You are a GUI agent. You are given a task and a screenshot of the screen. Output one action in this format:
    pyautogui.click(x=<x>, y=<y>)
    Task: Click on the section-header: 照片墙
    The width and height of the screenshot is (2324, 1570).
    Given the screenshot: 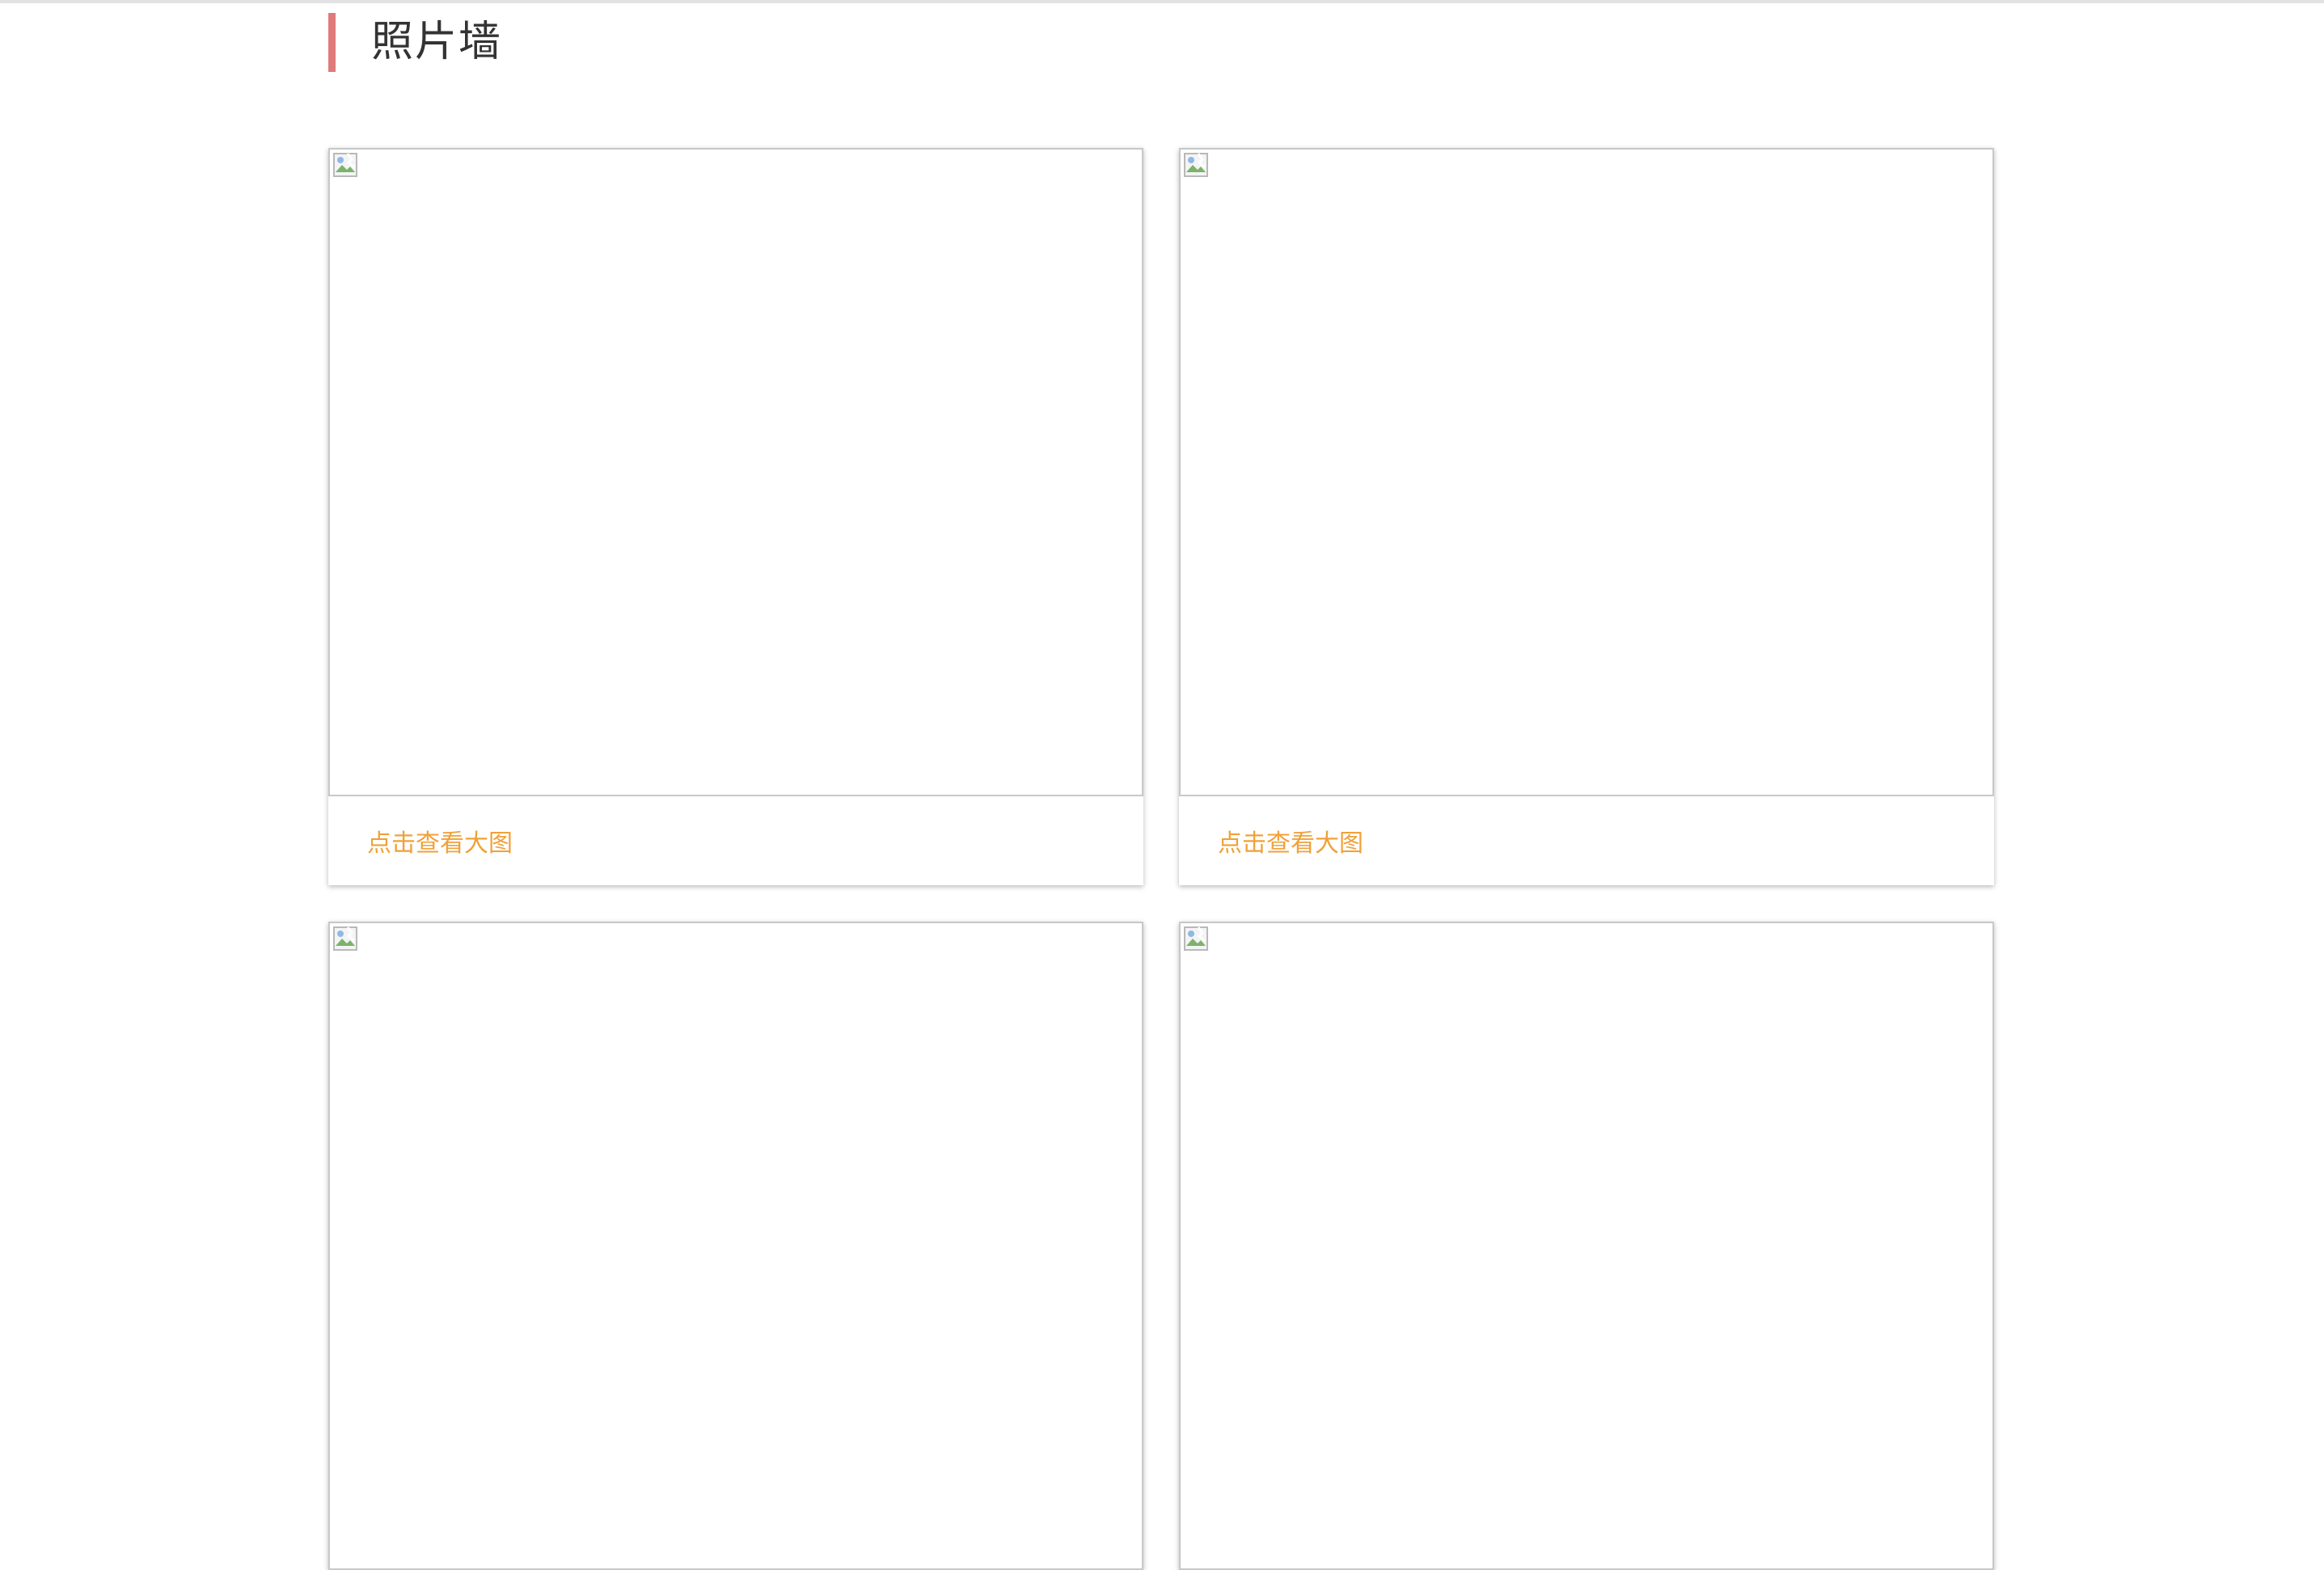 What is the action you would take?
    pyautogui.click(x=415, y=42)
    